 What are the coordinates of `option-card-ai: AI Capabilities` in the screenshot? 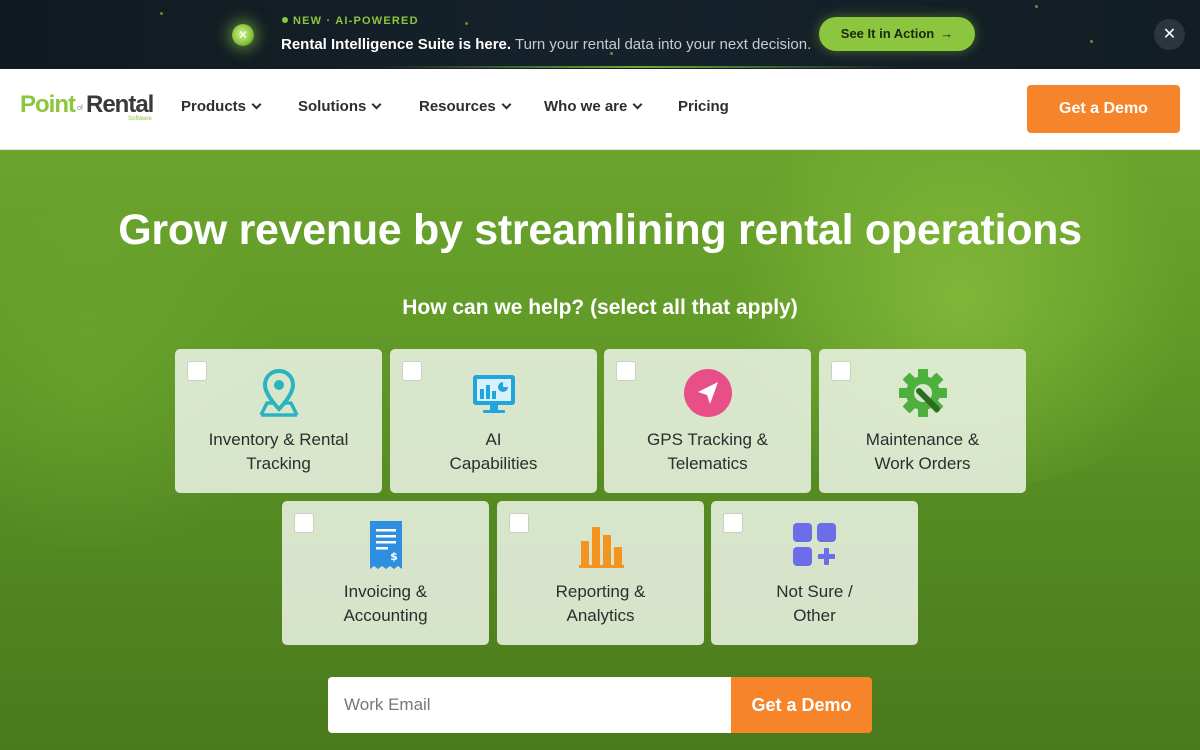 It's located at (493, 421).